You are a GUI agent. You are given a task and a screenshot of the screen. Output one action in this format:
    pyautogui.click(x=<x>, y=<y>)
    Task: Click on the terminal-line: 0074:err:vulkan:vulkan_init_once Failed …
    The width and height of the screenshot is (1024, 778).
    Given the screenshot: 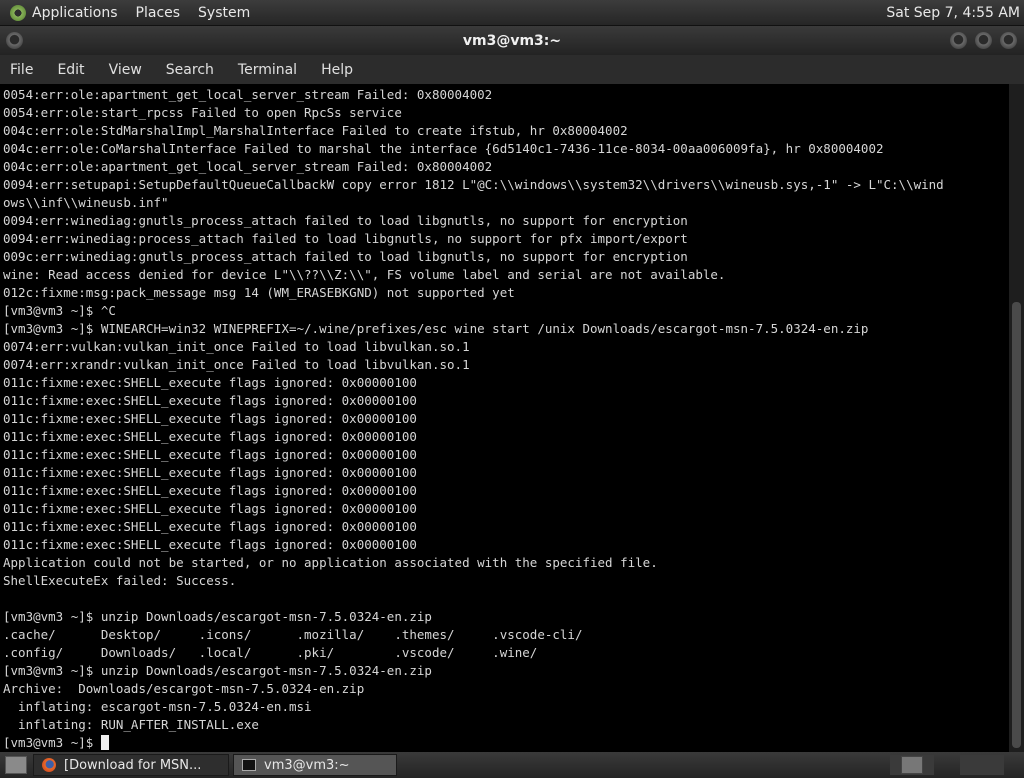 What is the action you would take?
    pyautogui.click(x=236, y=346)
    